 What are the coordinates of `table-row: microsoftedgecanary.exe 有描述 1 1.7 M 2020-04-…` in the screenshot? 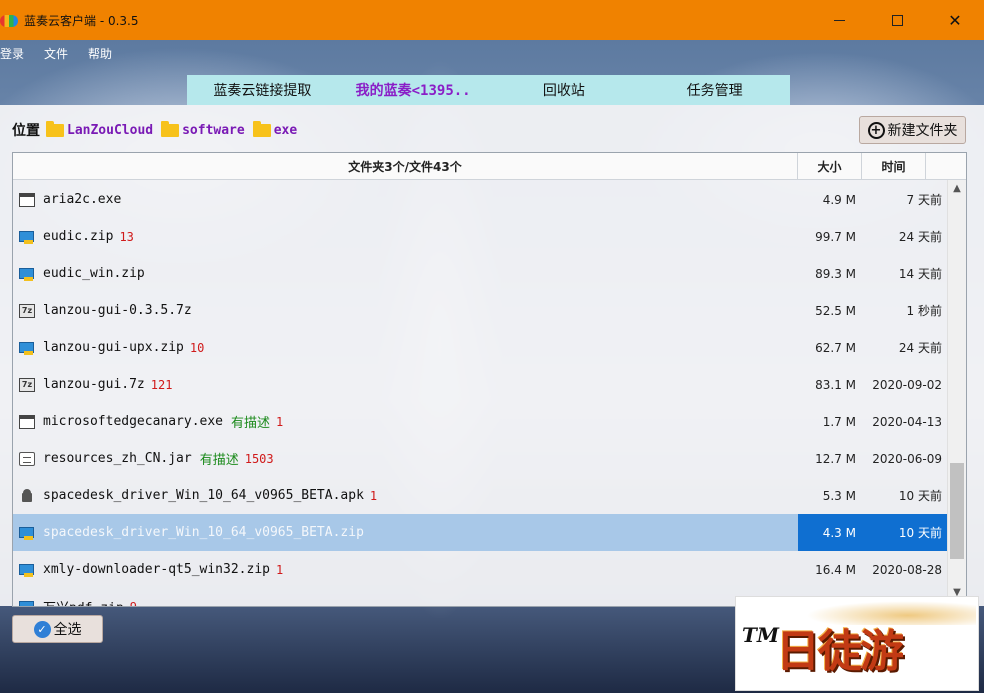 It's located at (480, 421).